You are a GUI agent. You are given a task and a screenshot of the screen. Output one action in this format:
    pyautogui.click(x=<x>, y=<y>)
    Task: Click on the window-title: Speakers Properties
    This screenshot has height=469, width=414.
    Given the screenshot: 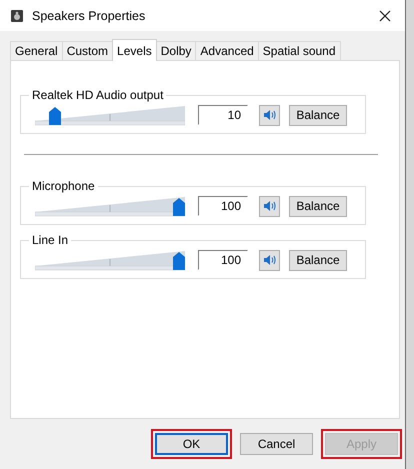 What is the action you would take?
    pyautogui.click(x=89, y=15)
    